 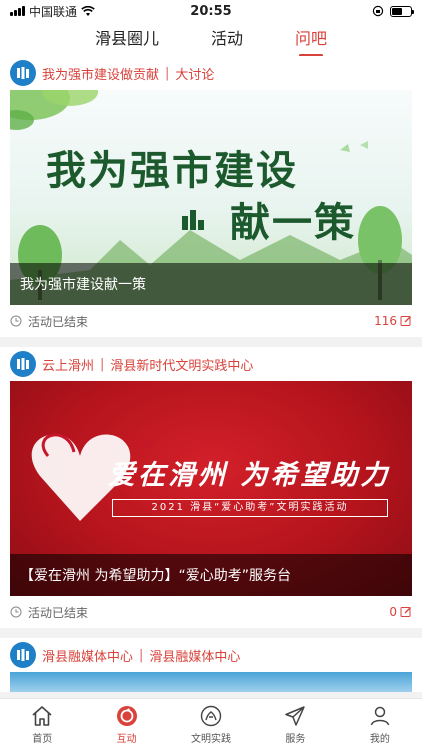 I want to click on user-icon, so click(x=380, y=716).